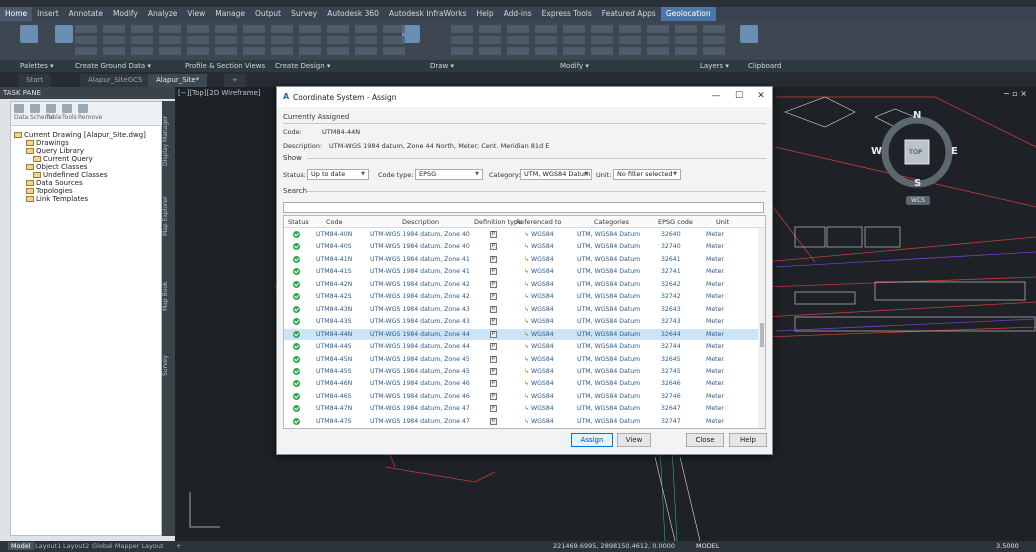 The image size is (1036, 552). Describe the element at coordinates (47, 143) in the screenshot. I see `tree-item: Drawings` at that location.